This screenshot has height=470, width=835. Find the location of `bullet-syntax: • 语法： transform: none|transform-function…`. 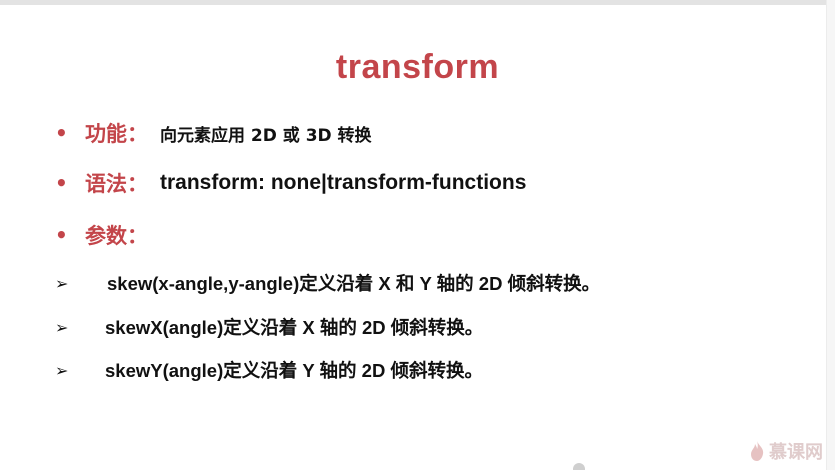

bullet-syntax: • 语法： transform: none|transform-function… is located at coordinates (290, 183).